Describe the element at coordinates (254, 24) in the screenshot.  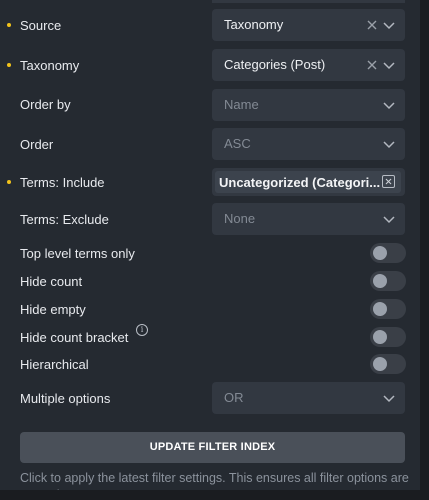
I see `source-value: Taxonomy` at that location.